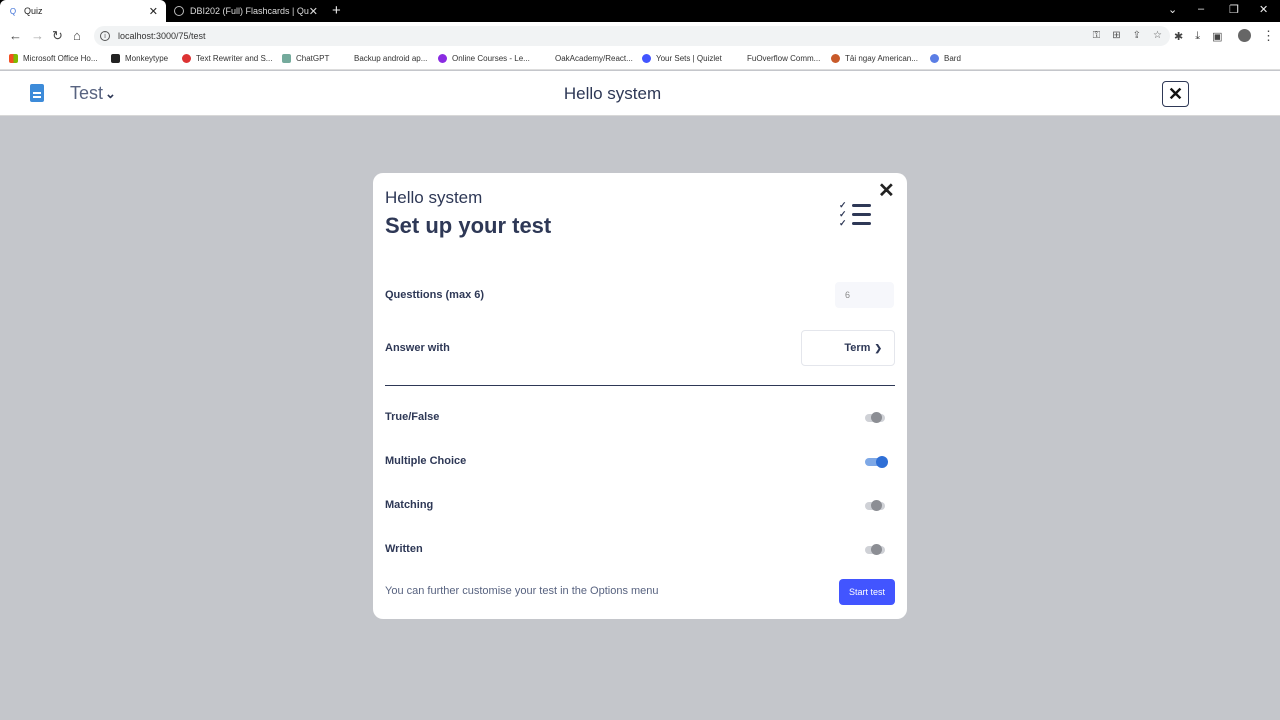  What do you see at coordinates (105, 36) in the screenshot?
I see `site-info-icon: i` at bounding box center [105, 36].